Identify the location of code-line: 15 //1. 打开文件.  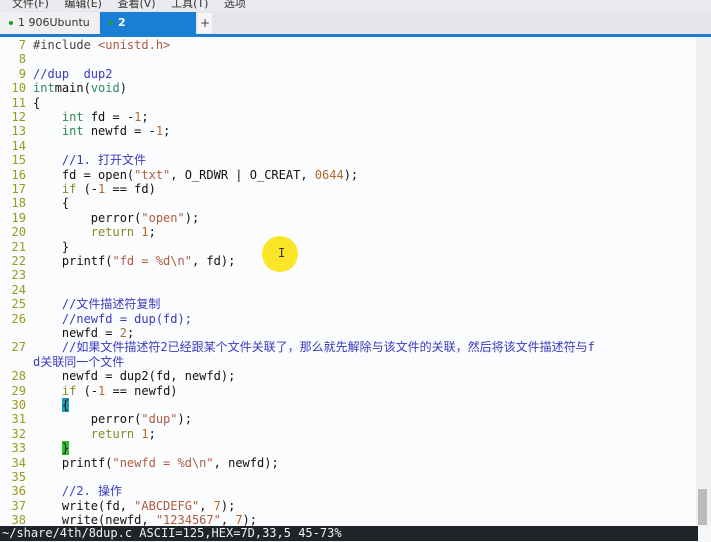
(73, 160).